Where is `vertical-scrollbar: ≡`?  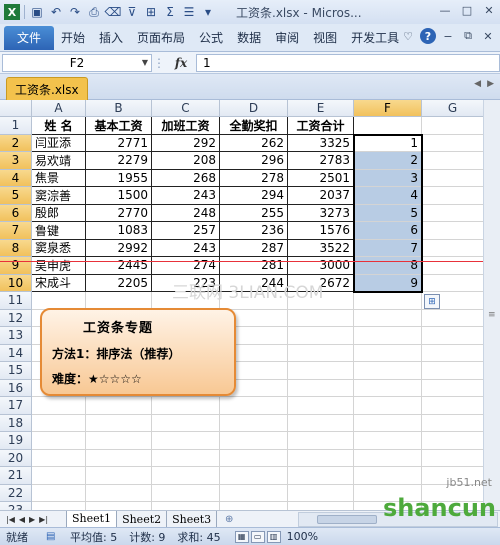
vertical-scrollbar: ≡ is located at coordinates (491, 310).